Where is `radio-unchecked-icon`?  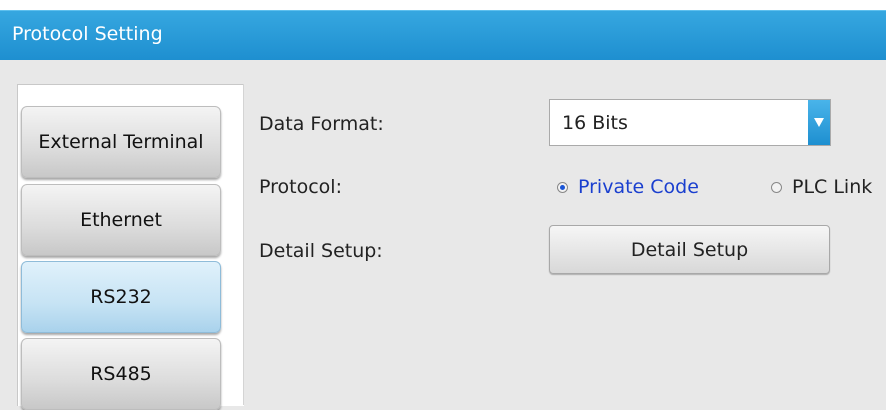 radio-unchecked-icon is located at coordinates (776, 187).